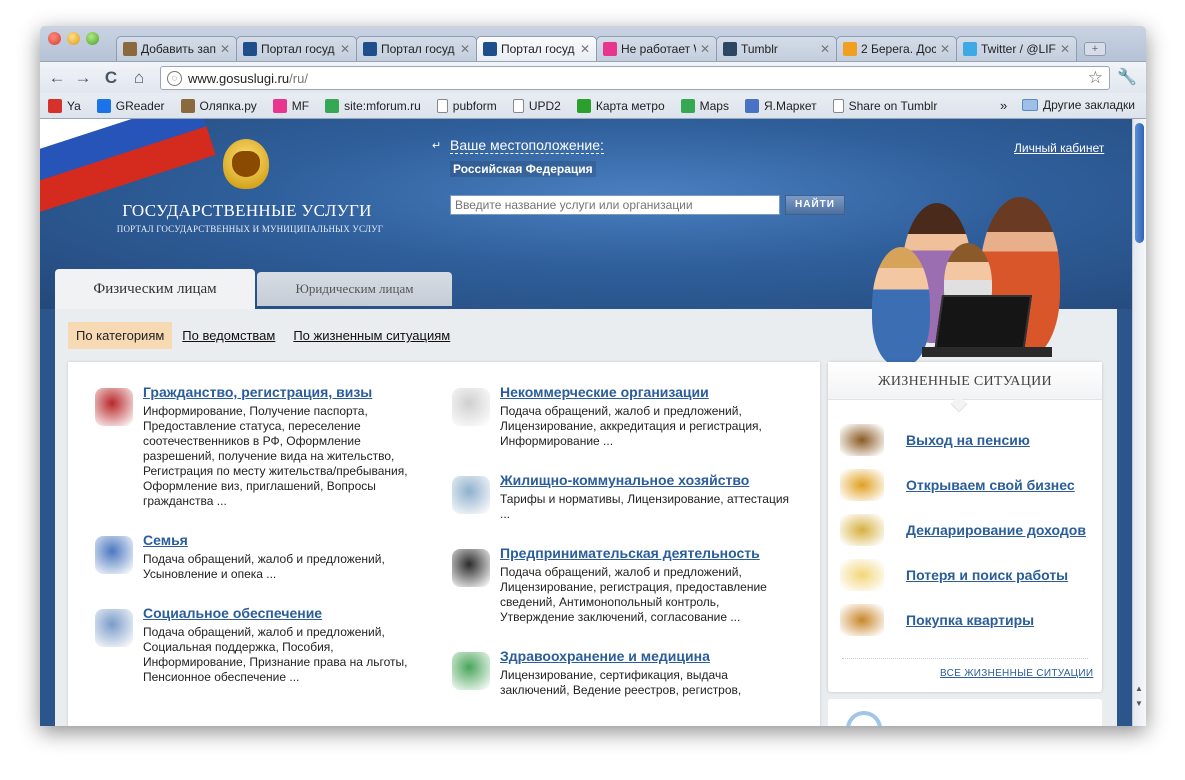 Image resolution: width=1185 pixels, height=780 pixels. I want to click on subnav-by-agency: По ведомствам, so click(228, 335).